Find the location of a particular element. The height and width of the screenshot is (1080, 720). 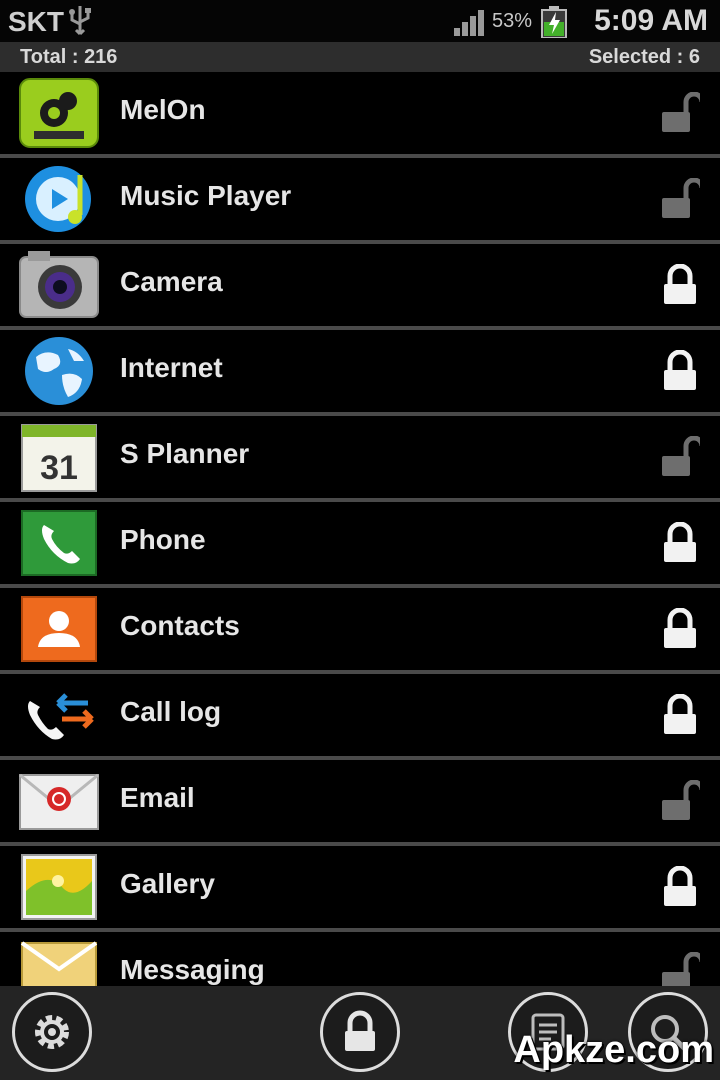

padlock-icon is located at coordinates (360, 1030).